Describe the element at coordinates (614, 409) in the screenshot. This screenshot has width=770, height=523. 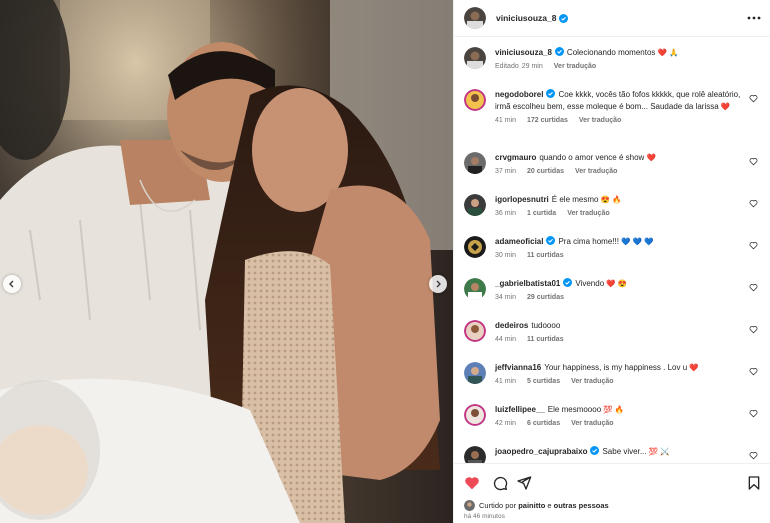
I see `comment-emoji: 💯 🔥` at that location.